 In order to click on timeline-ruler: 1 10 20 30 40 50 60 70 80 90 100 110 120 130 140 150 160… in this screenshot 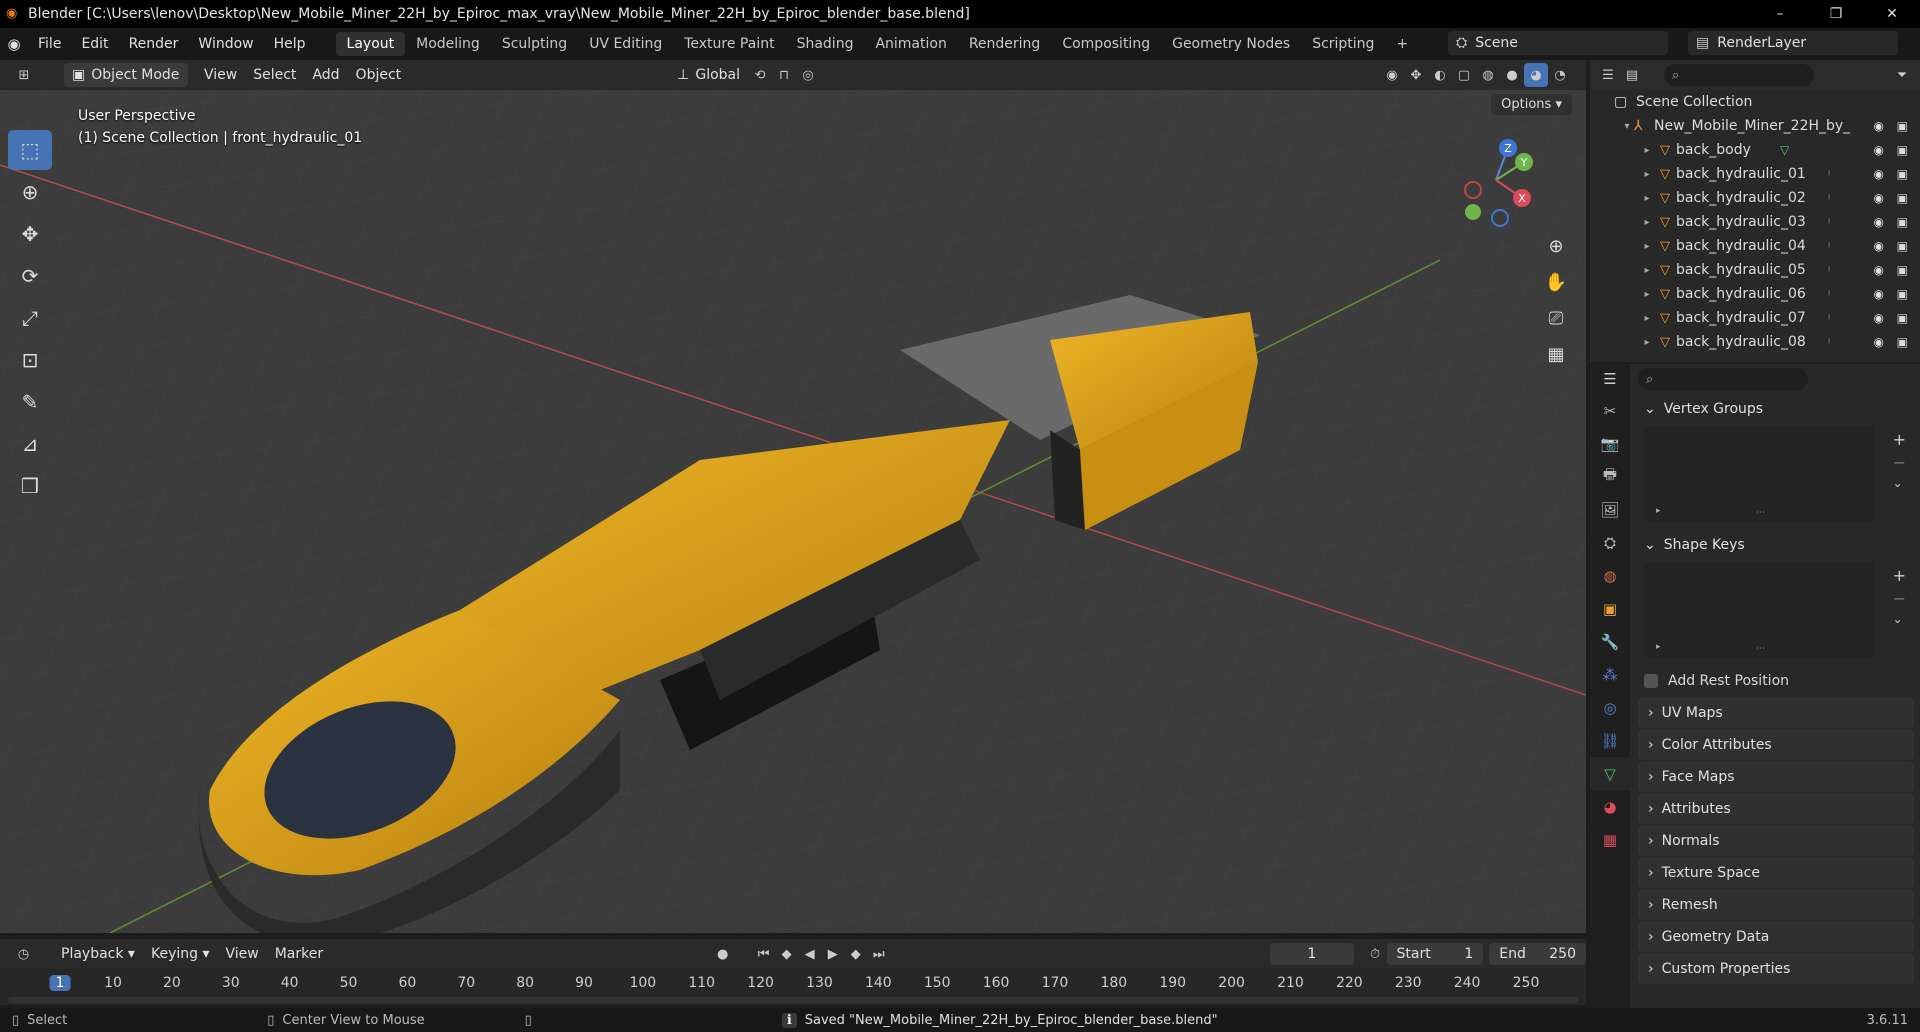, I will do `click(793, 987)`.